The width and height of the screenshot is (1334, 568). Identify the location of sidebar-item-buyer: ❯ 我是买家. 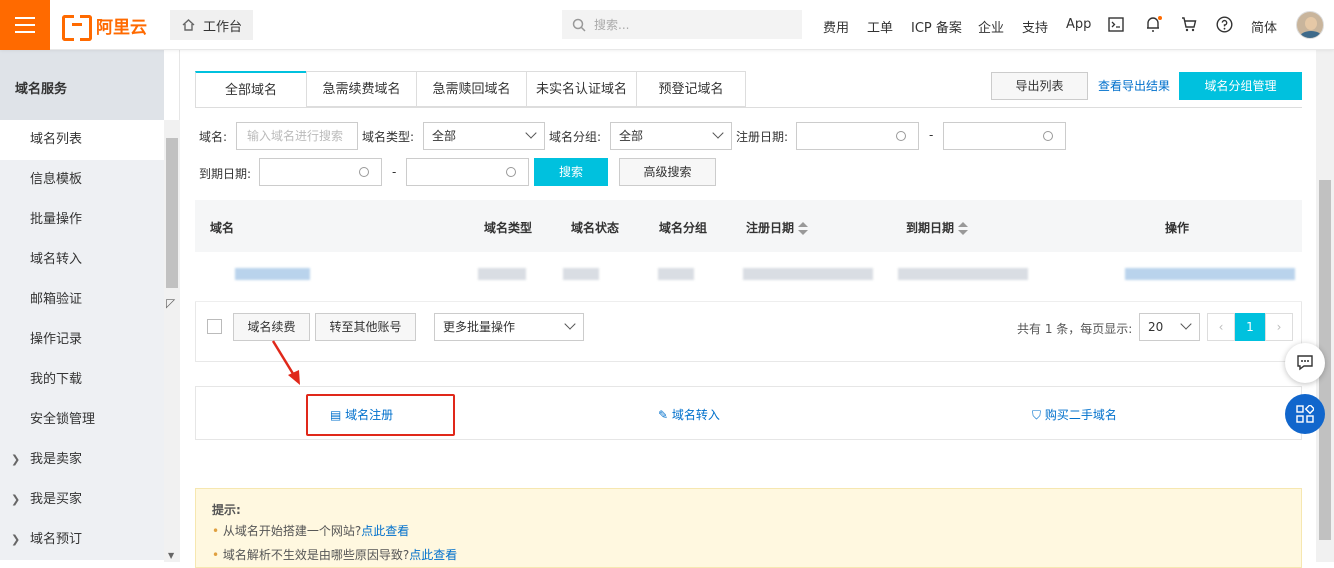
(82, 500).